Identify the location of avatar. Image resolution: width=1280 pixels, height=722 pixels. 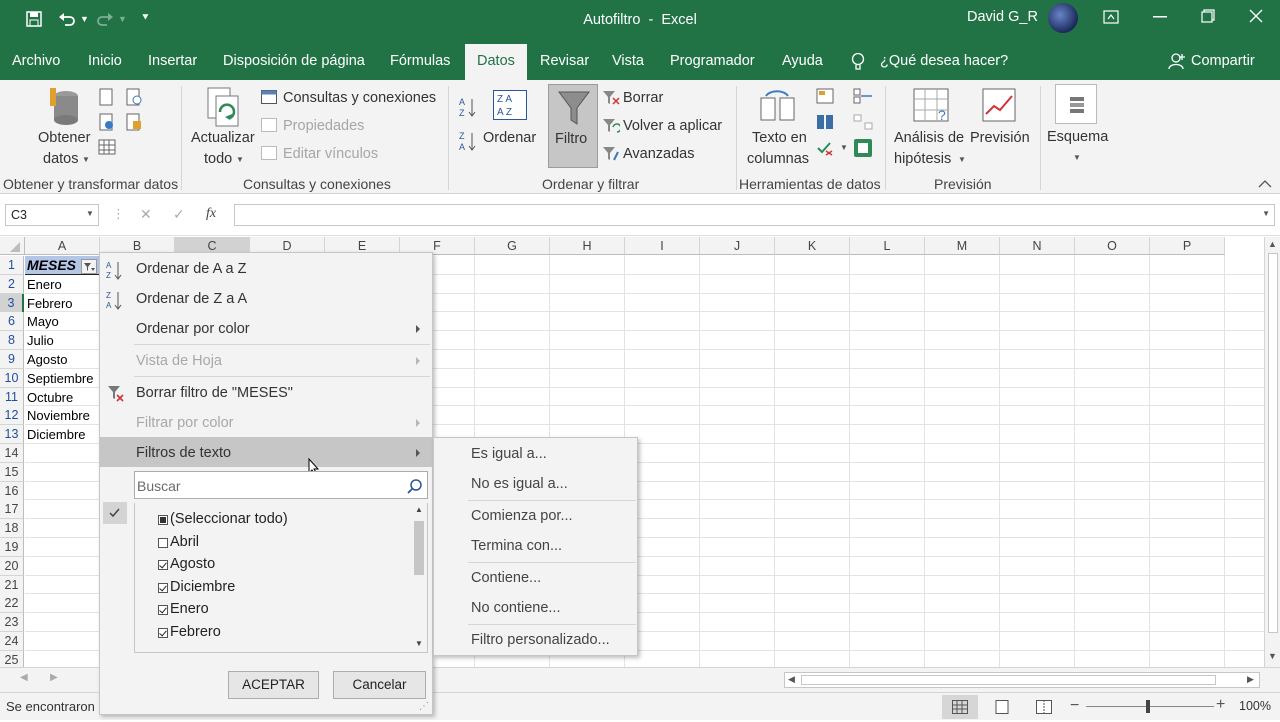
(1063, 18).